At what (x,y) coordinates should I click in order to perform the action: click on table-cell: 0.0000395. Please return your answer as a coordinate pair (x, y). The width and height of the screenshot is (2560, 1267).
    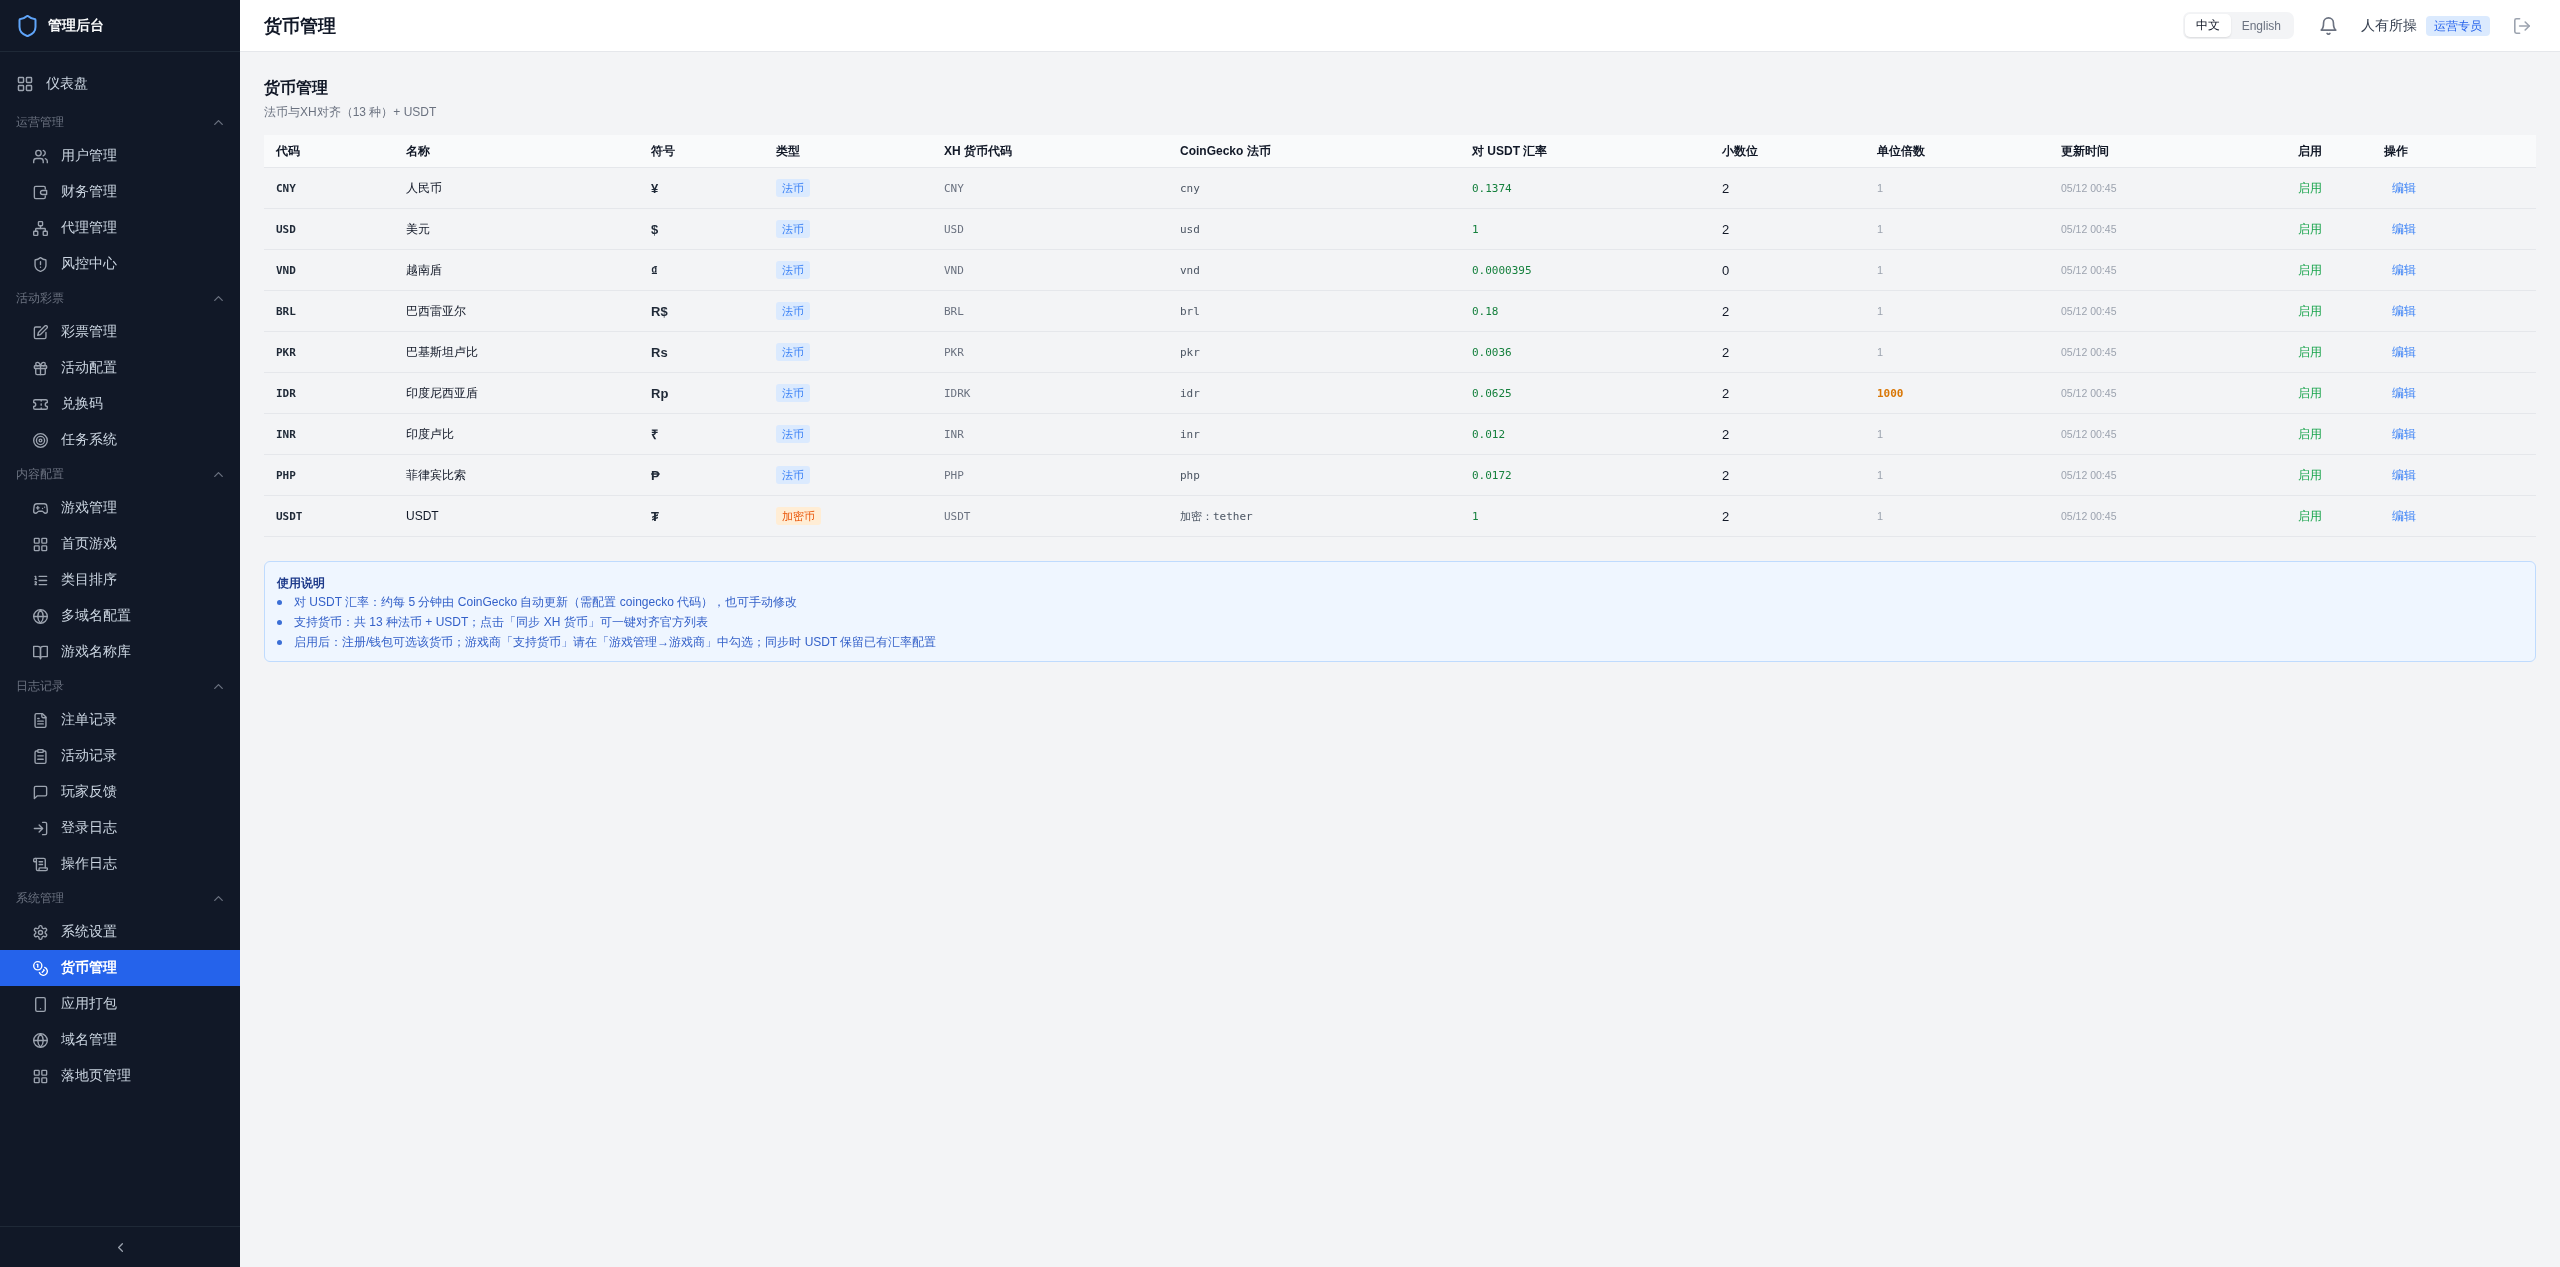
    Looking at the image, I should click on (1585, 270).